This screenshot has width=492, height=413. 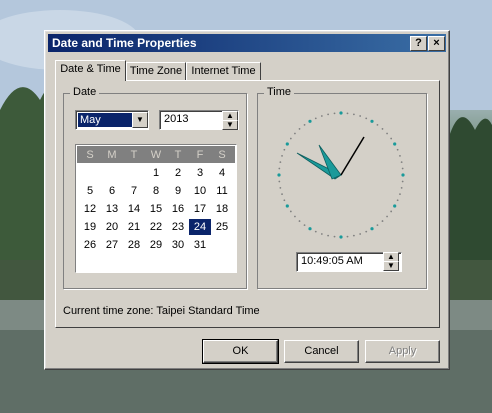 What do you see at coordinates (222, 191) in the screenshot?
I see `calendar-day: 11` at bounding box center [222, 191].